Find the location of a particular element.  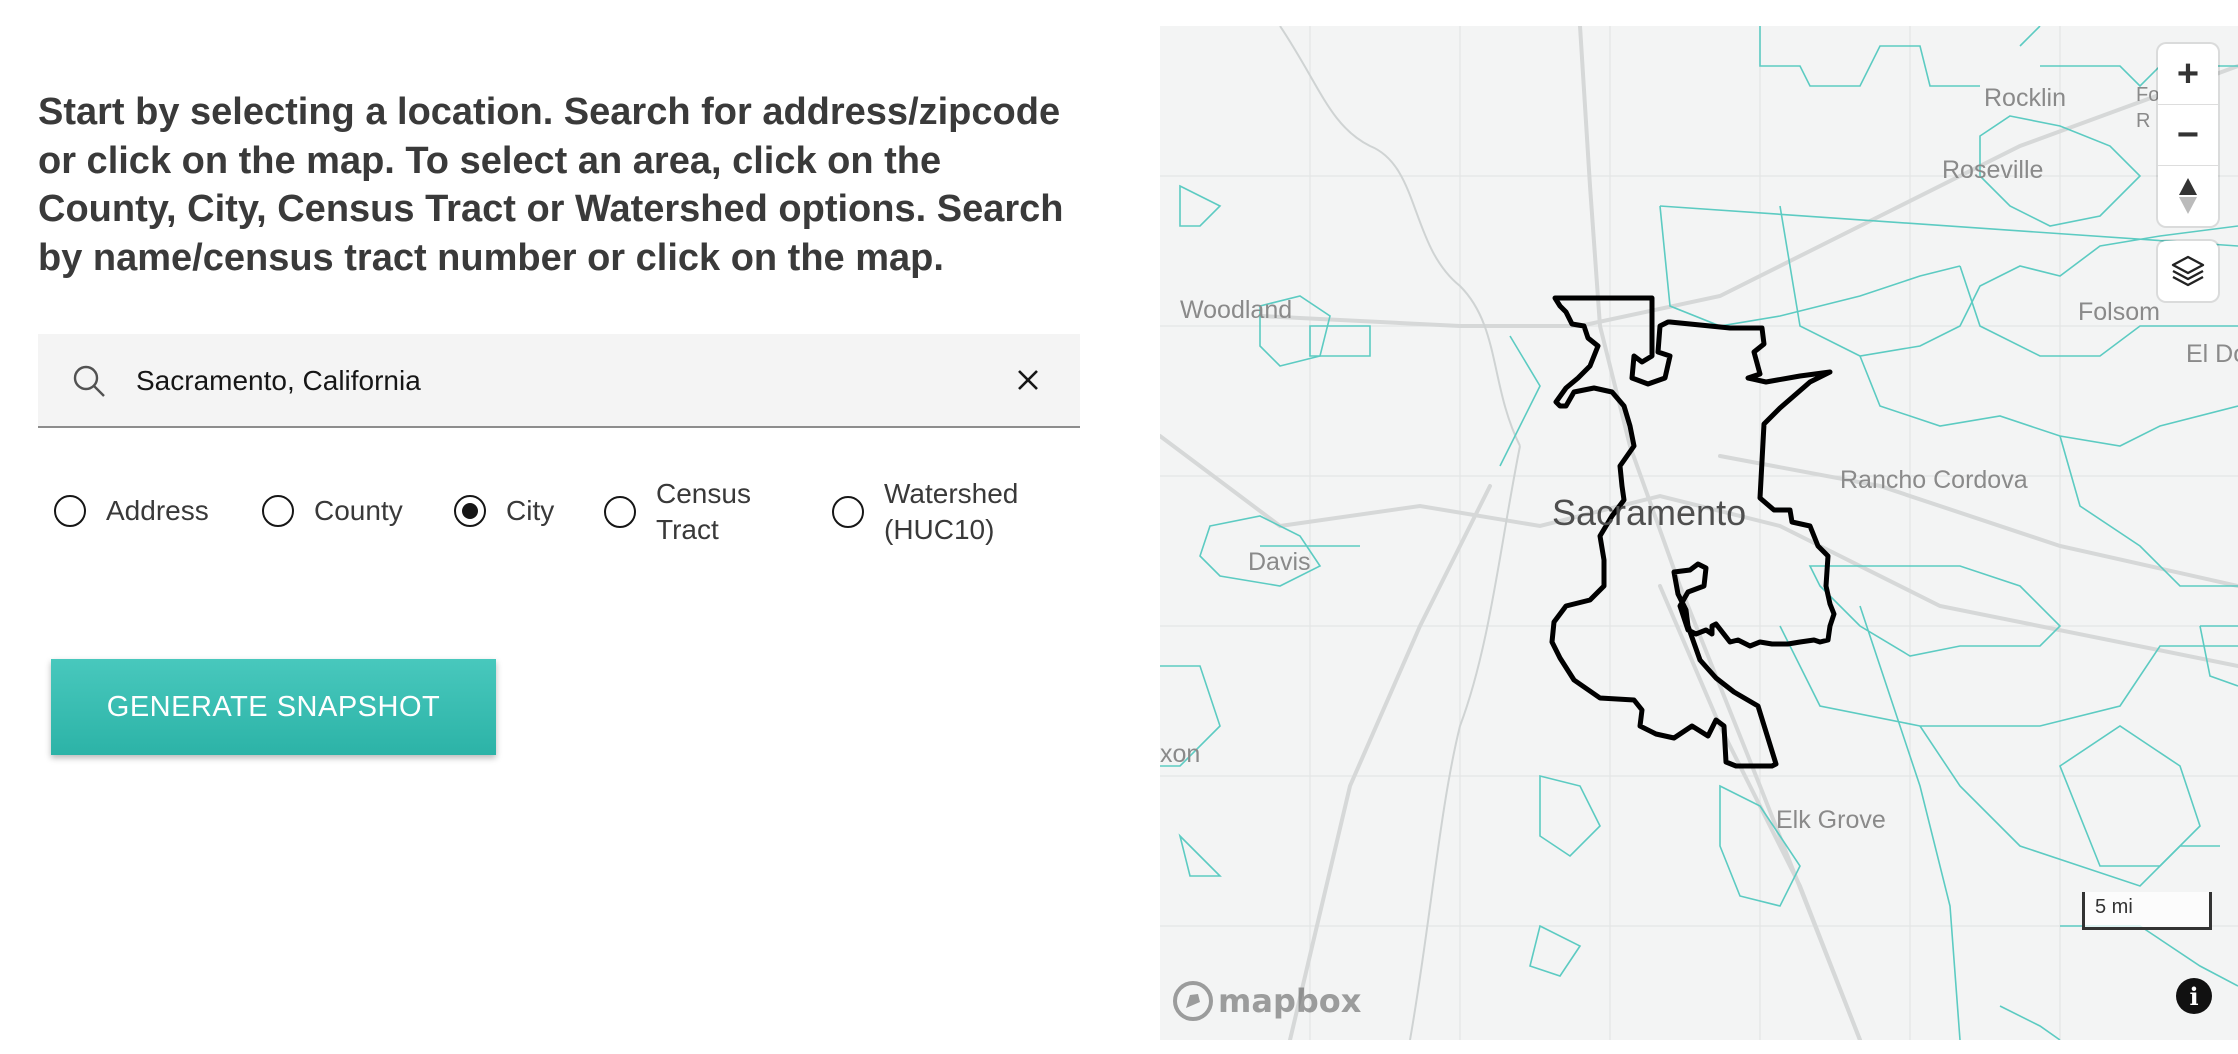

radio-address: Address is located at coordinates (131, 511).